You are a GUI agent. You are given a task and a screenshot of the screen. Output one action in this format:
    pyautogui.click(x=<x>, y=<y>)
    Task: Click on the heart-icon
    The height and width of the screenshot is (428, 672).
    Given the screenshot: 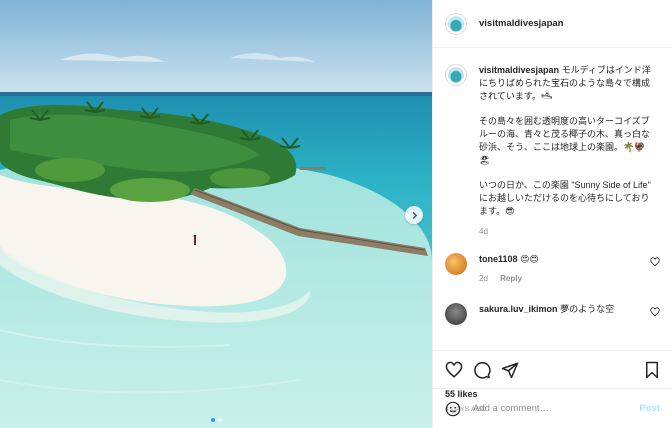 What is the action you would take?
    pyautogui.click(x=454, y=370)
    